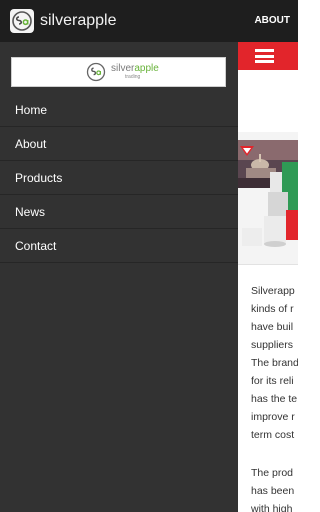 The image size is (320, 512). Describe the element at coordinates (272, 381) in the screenshot. I see `text-line: for its reli` at that location.